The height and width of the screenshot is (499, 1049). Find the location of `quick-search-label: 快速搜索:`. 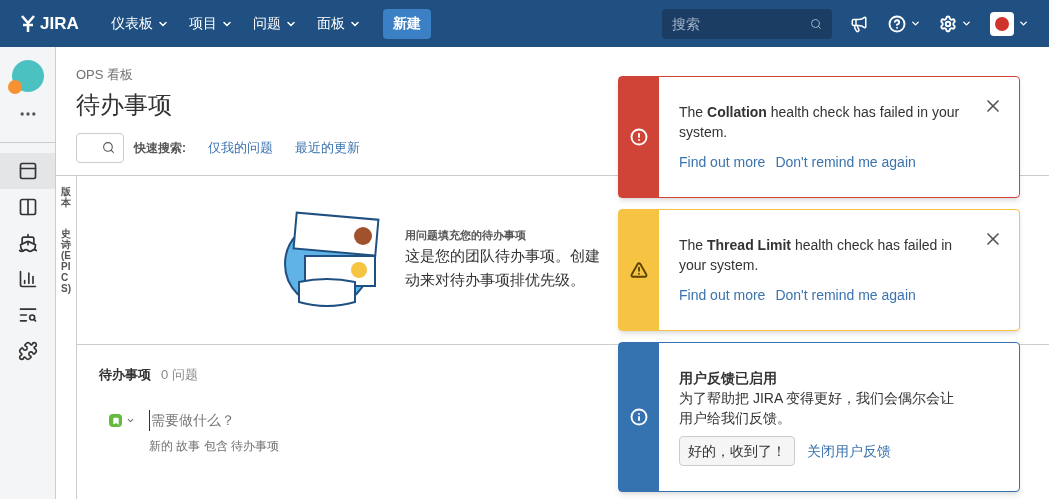

quick-search-label: 快速搜索: is located at coordinates (160, 148).